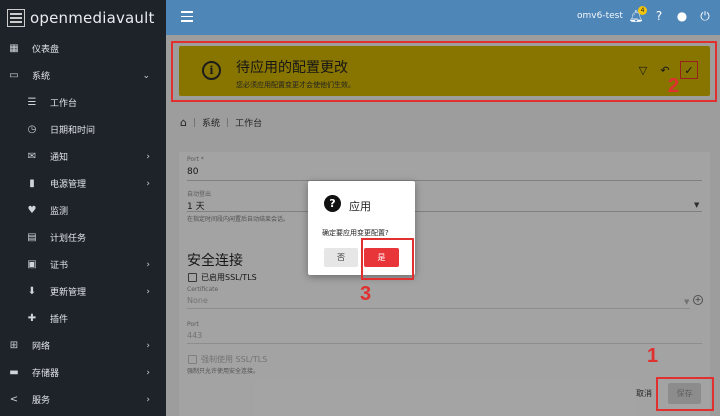 This screenshot has height=416, width=720. What do you see at coordinates (642, 10) in the screenshot?
I see `notification-badge: 4` at bounding box center [642, 10].